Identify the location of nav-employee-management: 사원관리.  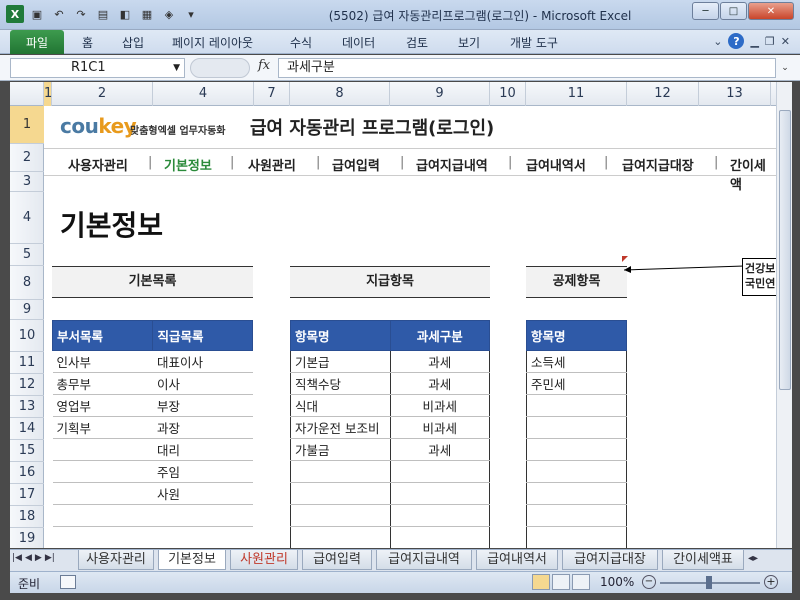
(272, 164).